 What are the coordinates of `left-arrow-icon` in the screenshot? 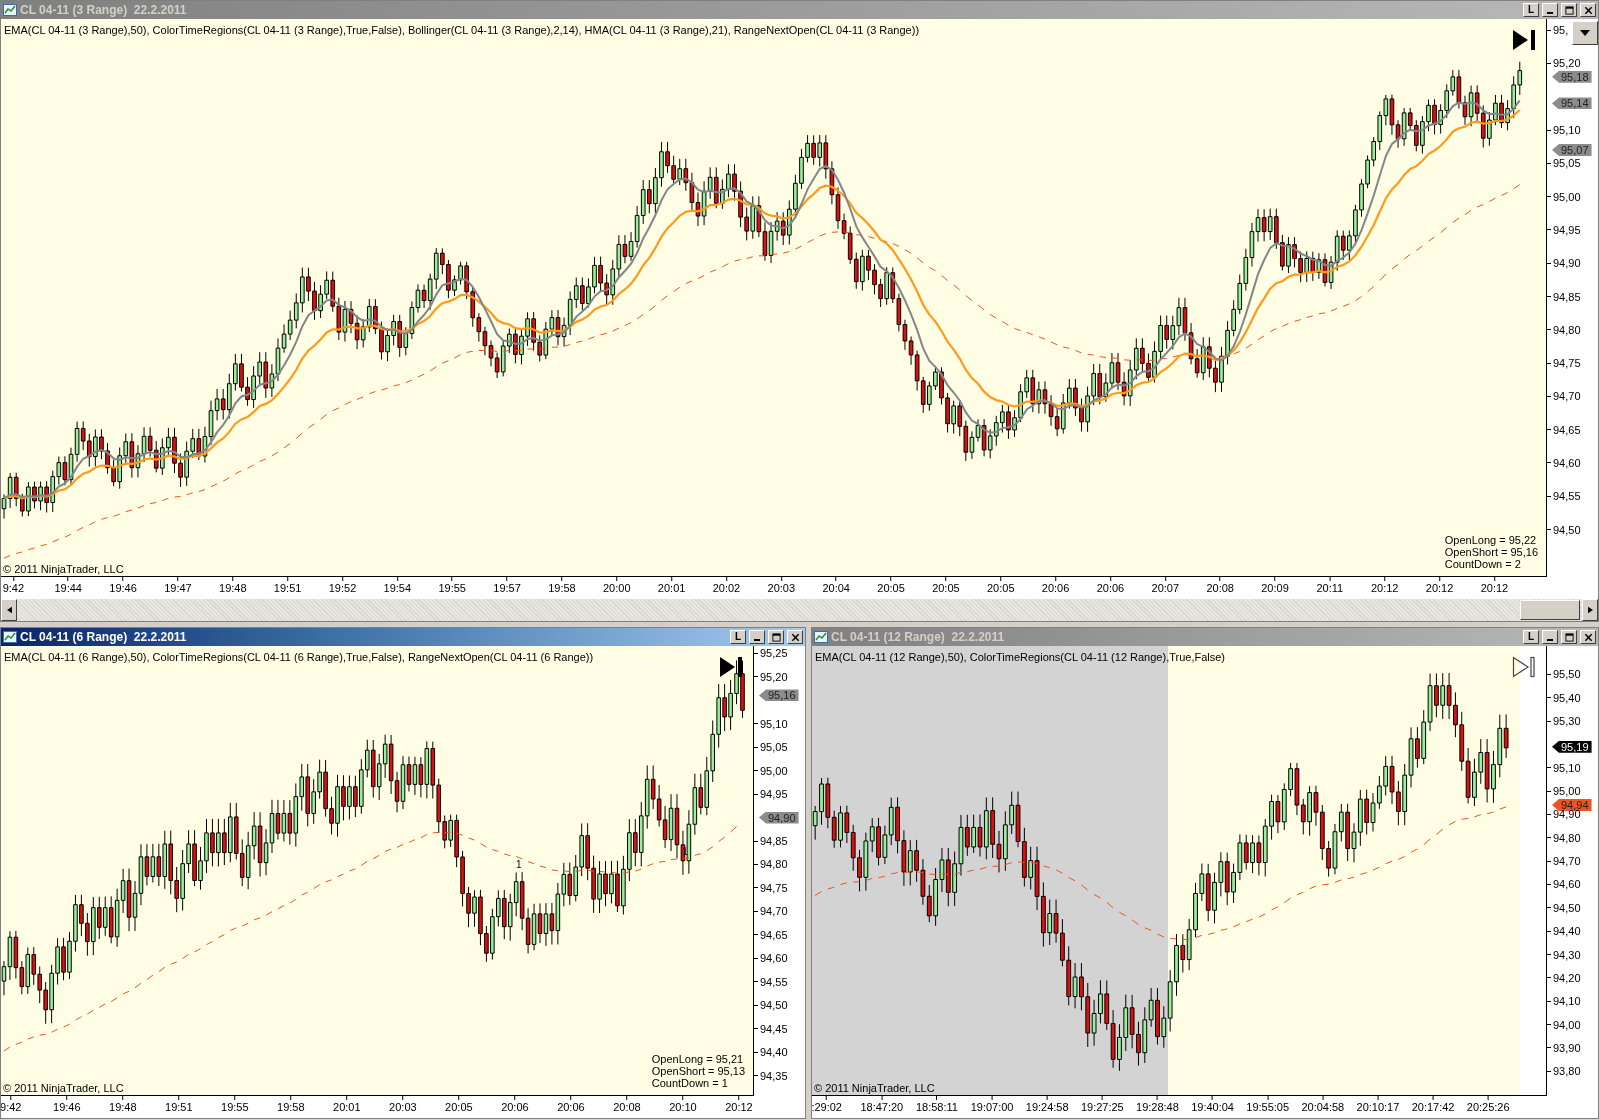 It's located at (9, 610).